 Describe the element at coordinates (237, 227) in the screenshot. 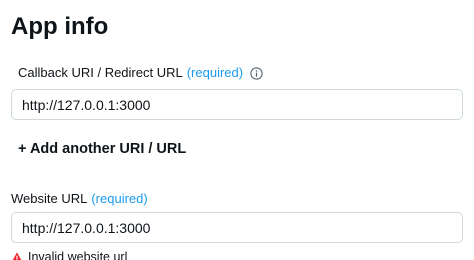

I see `website-url-input` at that location.